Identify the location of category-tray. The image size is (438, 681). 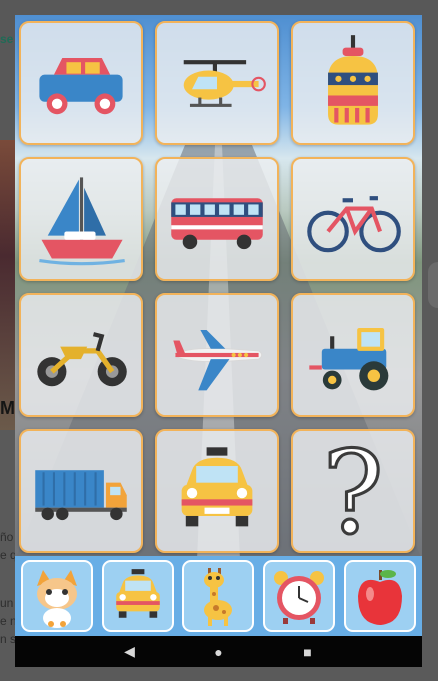
(218, 596).